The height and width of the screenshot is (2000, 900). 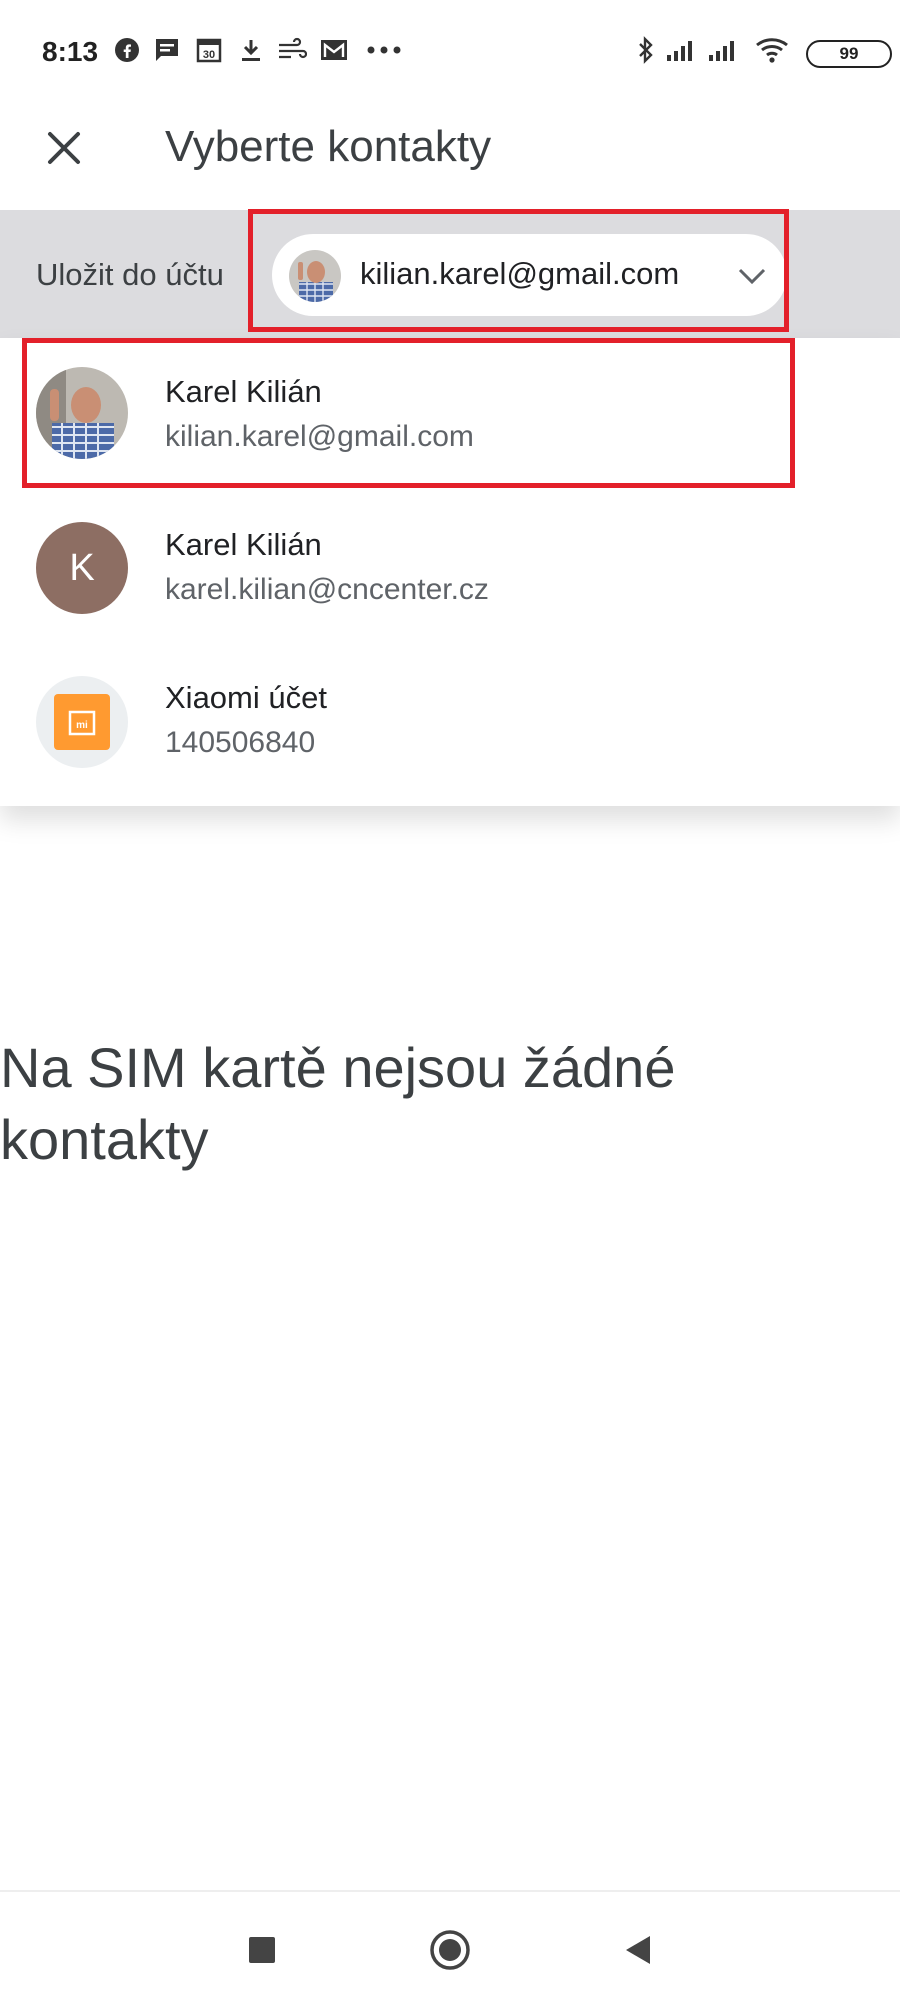 I want to click on more-dots-icon, so click(x=384, y=50).